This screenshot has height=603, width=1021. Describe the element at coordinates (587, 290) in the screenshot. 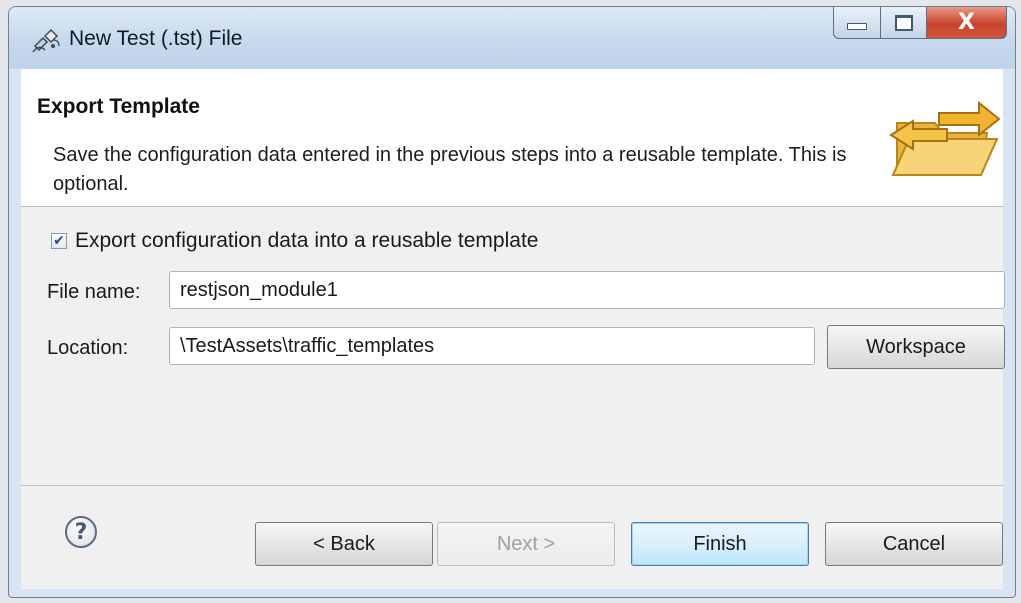

I see `file-name-input` at that location.